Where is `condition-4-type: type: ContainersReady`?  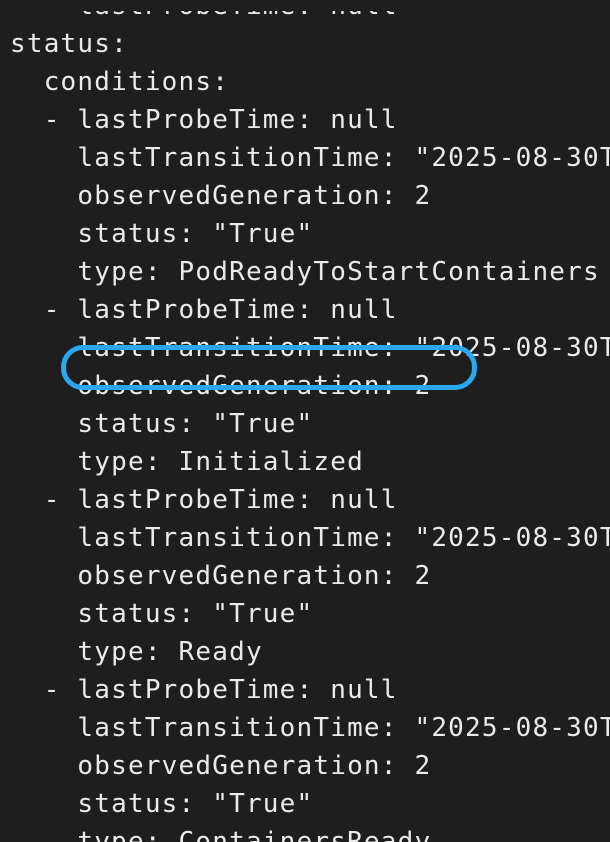
condition-4-type: type: ContainersReady is located at coordinates (221, 834).